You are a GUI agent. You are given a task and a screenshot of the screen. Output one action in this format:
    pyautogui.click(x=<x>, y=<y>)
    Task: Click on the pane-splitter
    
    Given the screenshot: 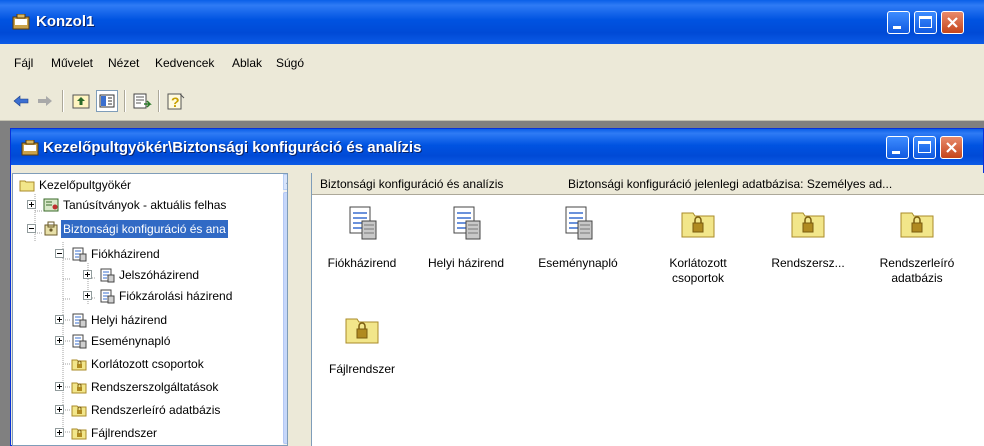 What is the action you would take?
    pyautogui.click(x=299, y=309)
    